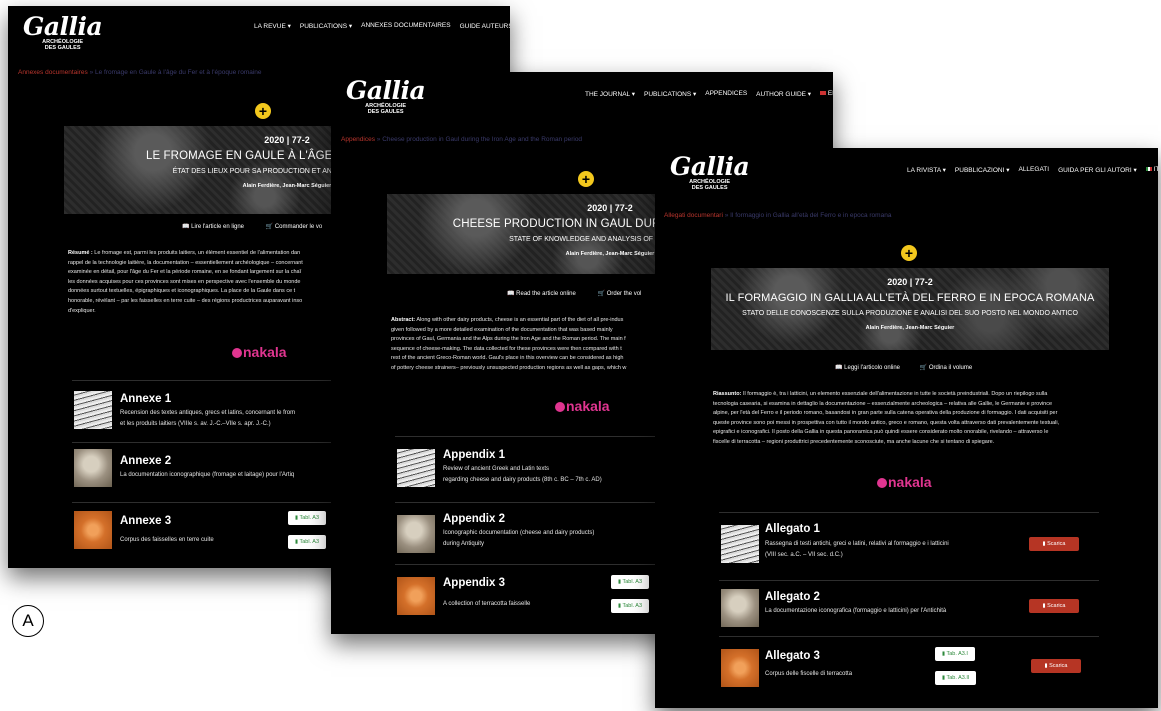 This screenshot has height=711, width=1161. Describe the element at coordinates (624, 294) in the screenshot. I see `order-volume-link: Order the vol` at that location.